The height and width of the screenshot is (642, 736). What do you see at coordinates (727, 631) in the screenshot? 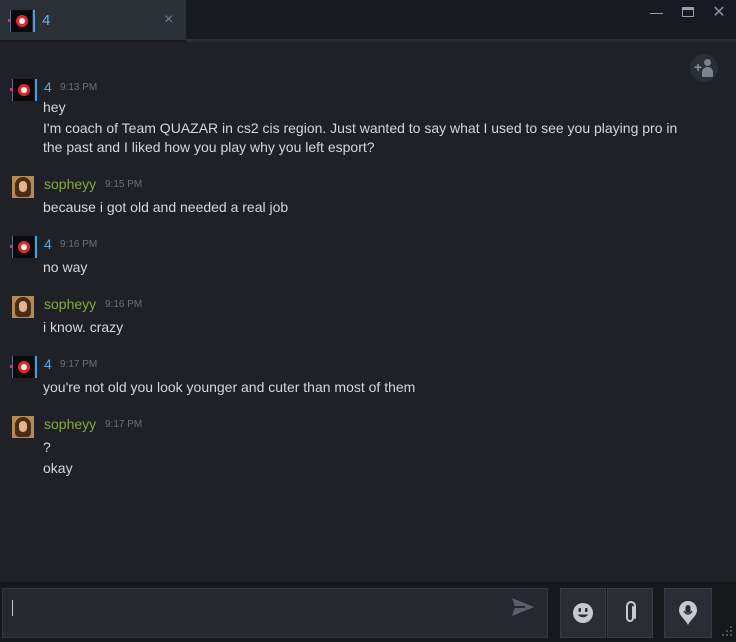
I see `resize-grip-icon` at bounding box center [727, 631].